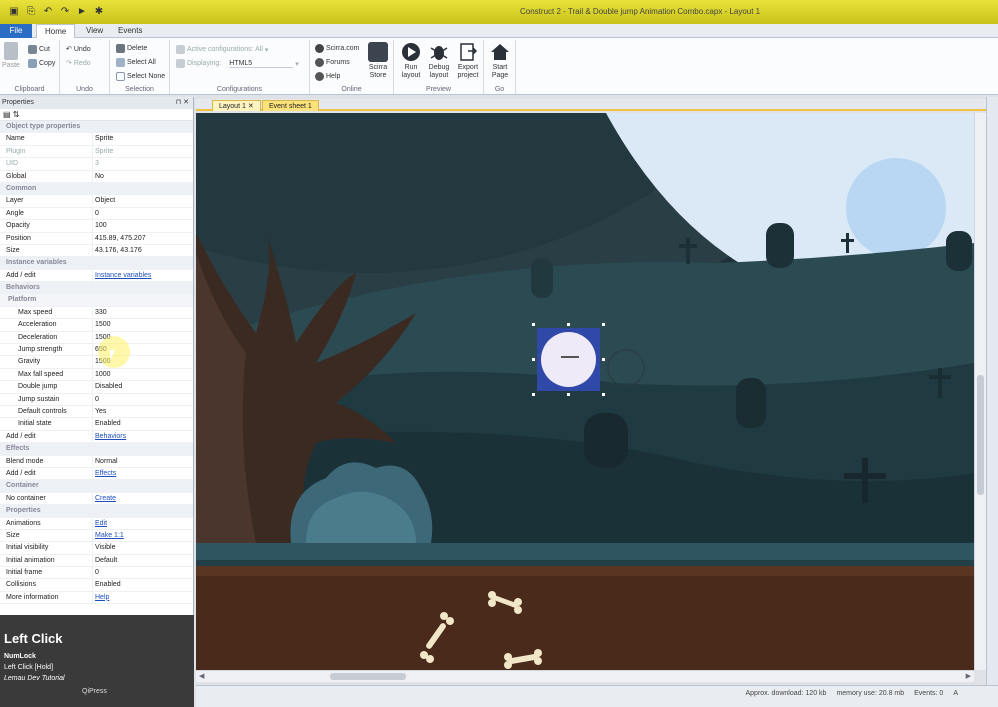 The width and height of the screenshot is (998, 707). I want to click on property-category: Object type properties, so click(96, 127).